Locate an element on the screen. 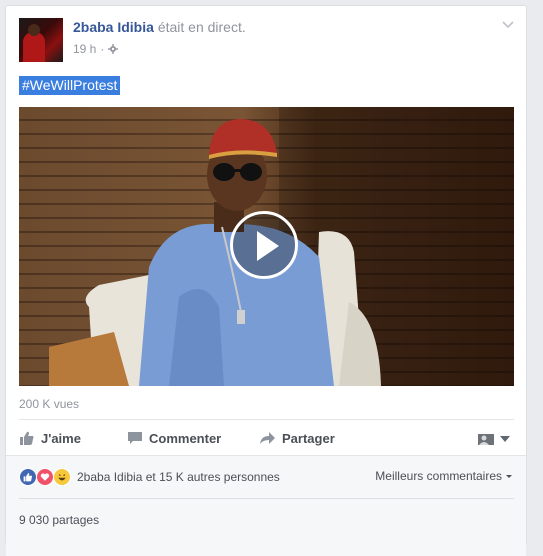 This screenshot has width=543, height=556. view-count: 200 K vues is located at coordinates (49, 404).